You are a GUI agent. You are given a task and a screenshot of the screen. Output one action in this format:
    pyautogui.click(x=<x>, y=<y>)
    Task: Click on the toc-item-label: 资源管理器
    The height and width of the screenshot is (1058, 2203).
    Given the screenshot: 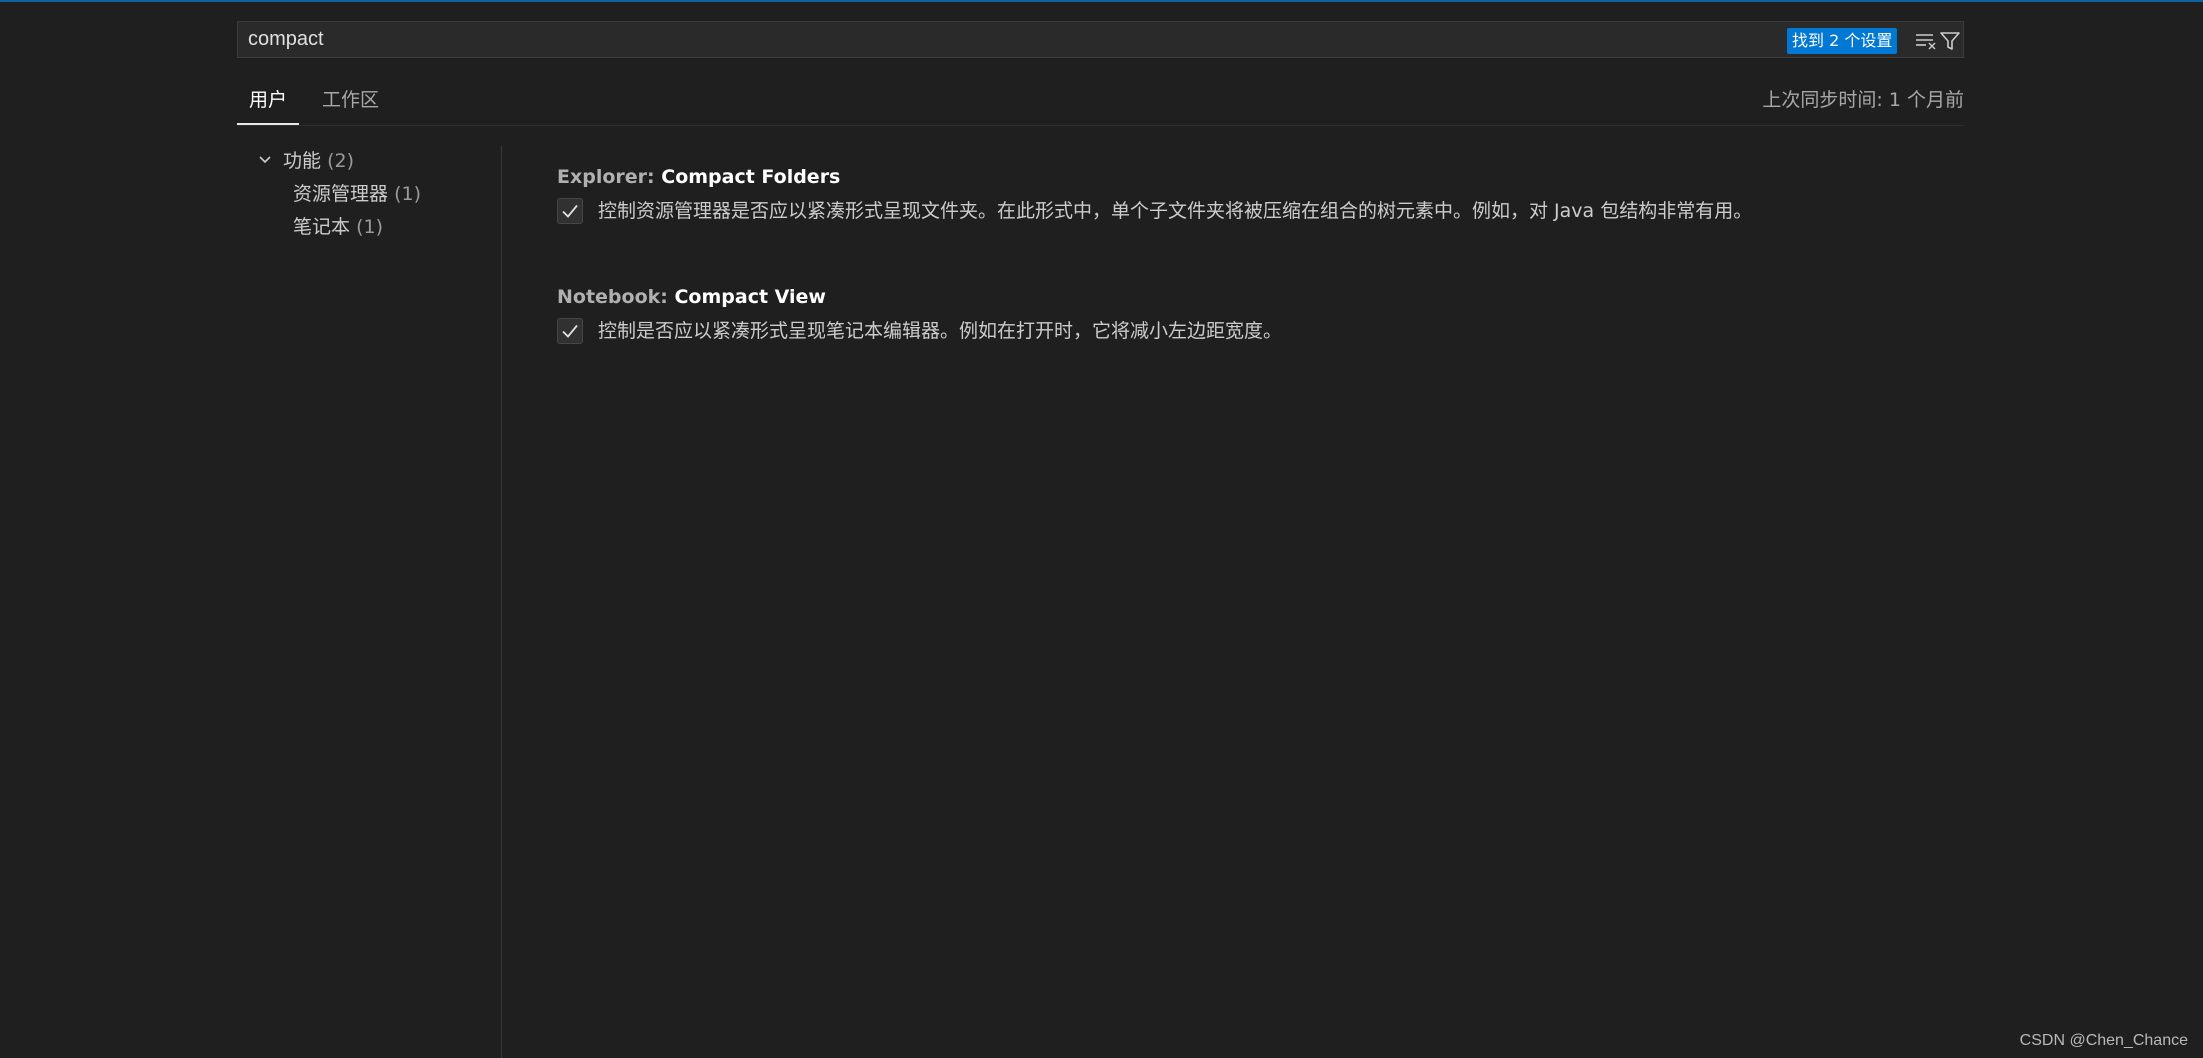 What is the action you would take?
    pyautogui.click(x=341, y=194)
    